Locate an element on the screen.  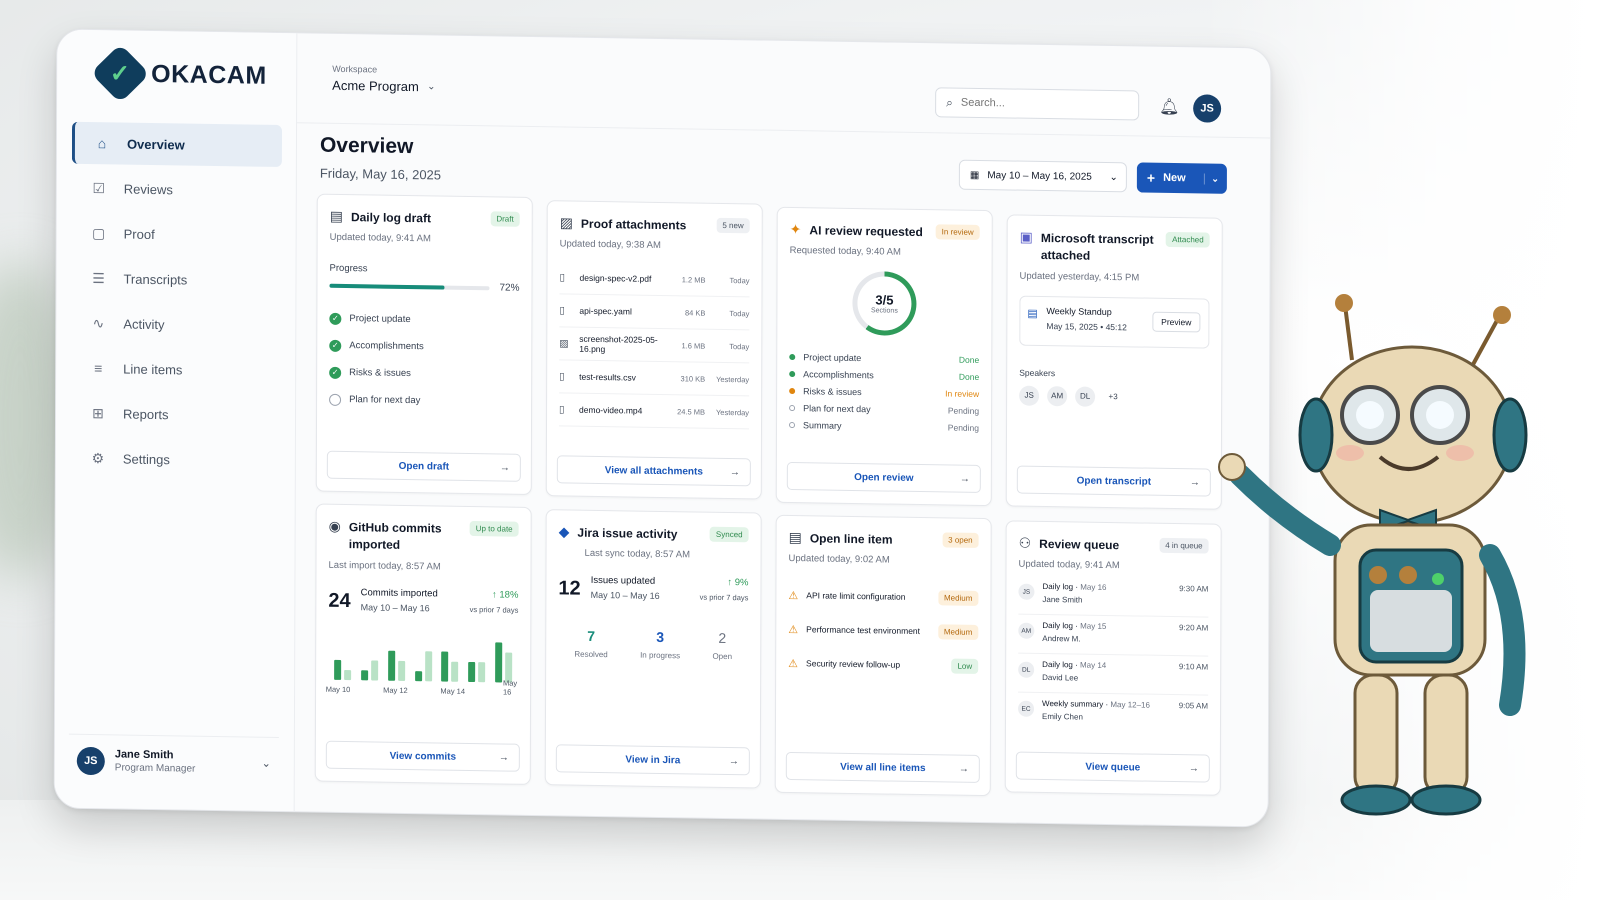
card-updated: Requested today, 9:40 AM is located at coordinates (845, 252).